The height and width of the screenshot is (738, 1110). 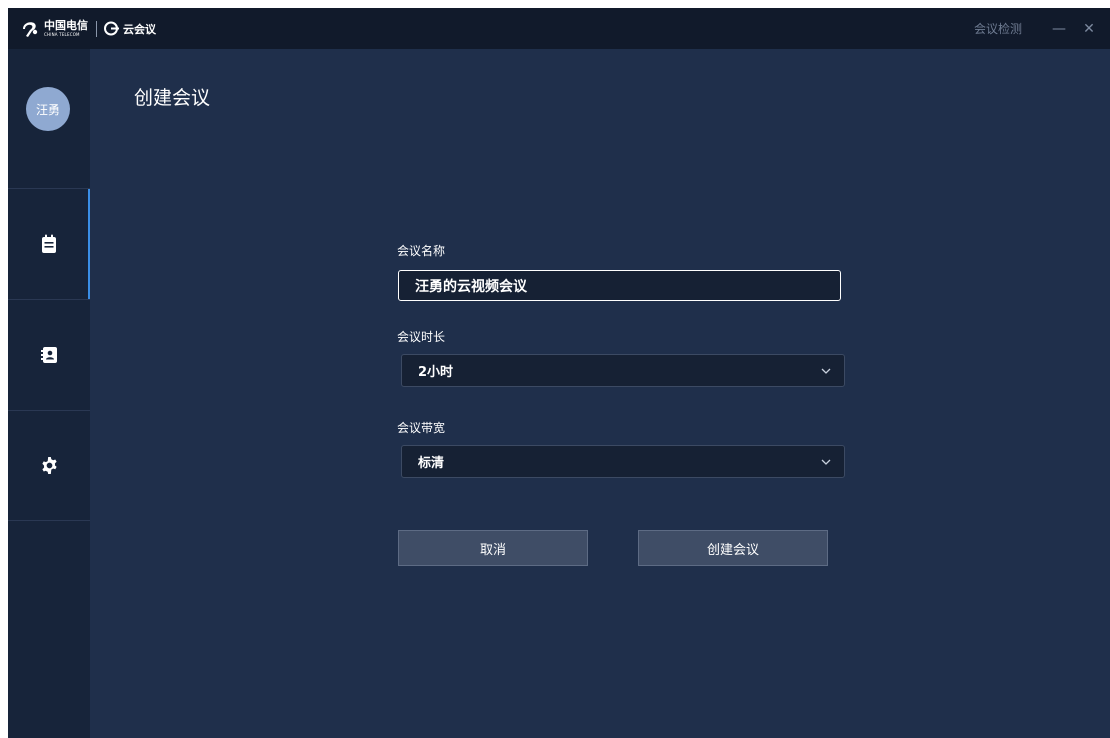 What do you see at coordinates (1059, 29) in the screenshot?
I see `minimize-button: —` at bounding box center [1059, 29].